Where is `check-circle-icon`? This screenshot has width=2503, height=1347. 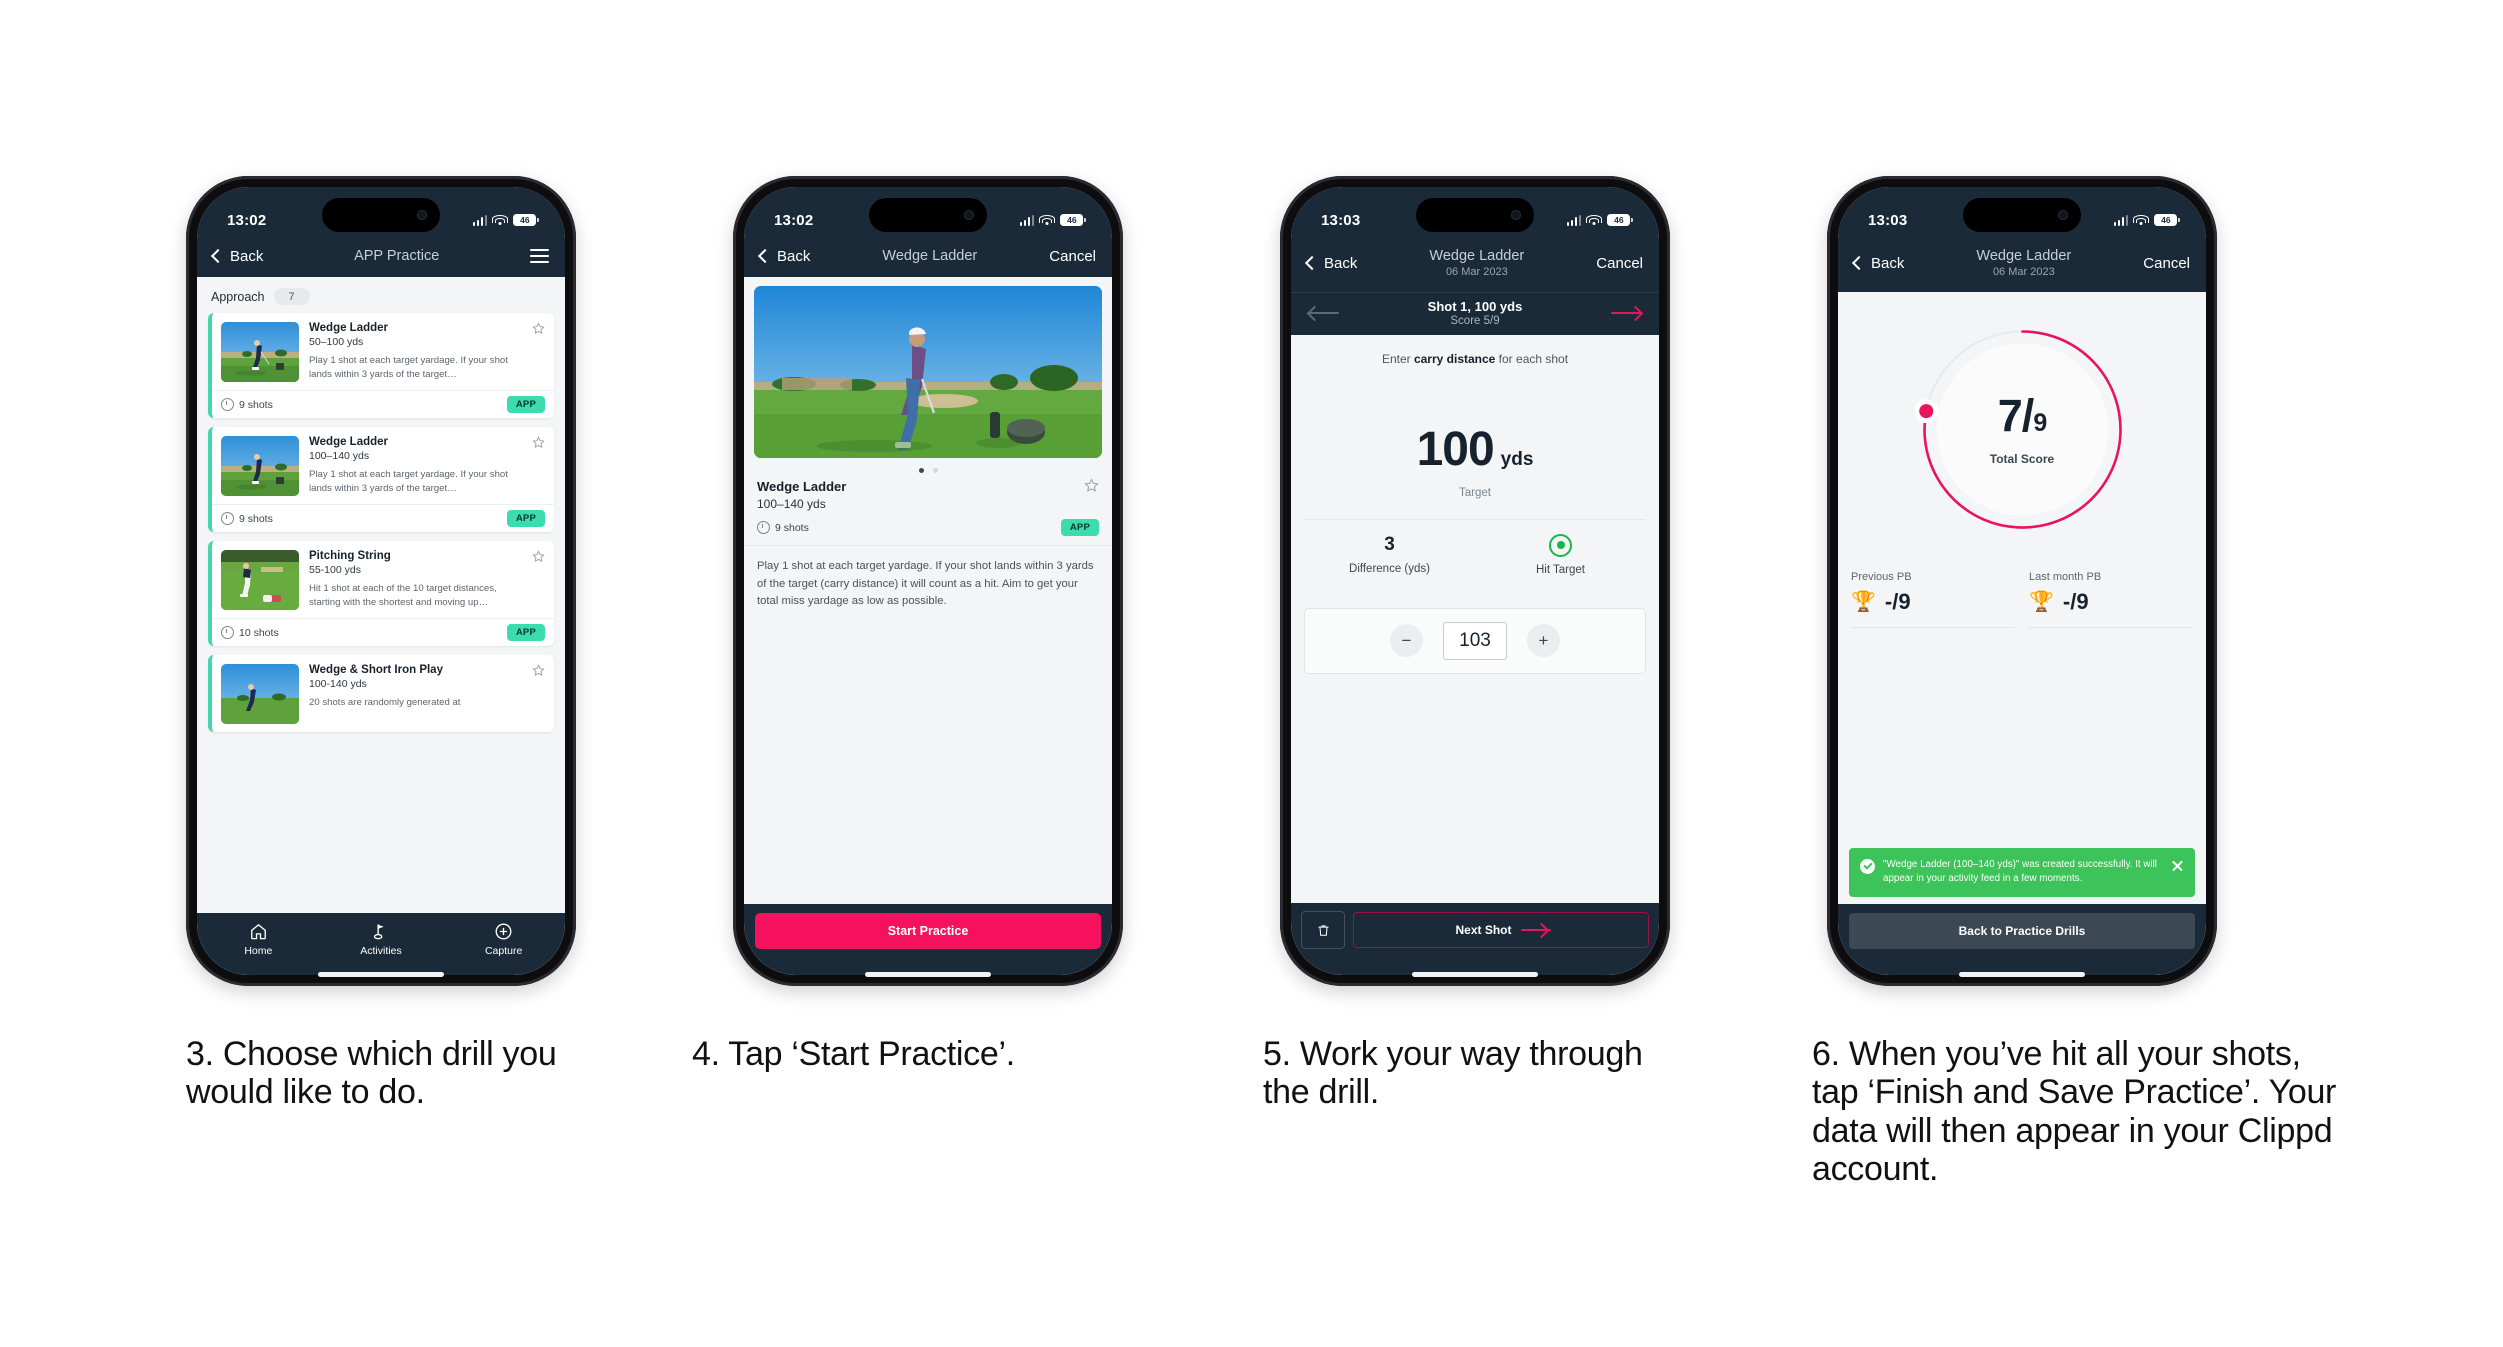 check-circle-icon is located at coordinates (1867, 866).